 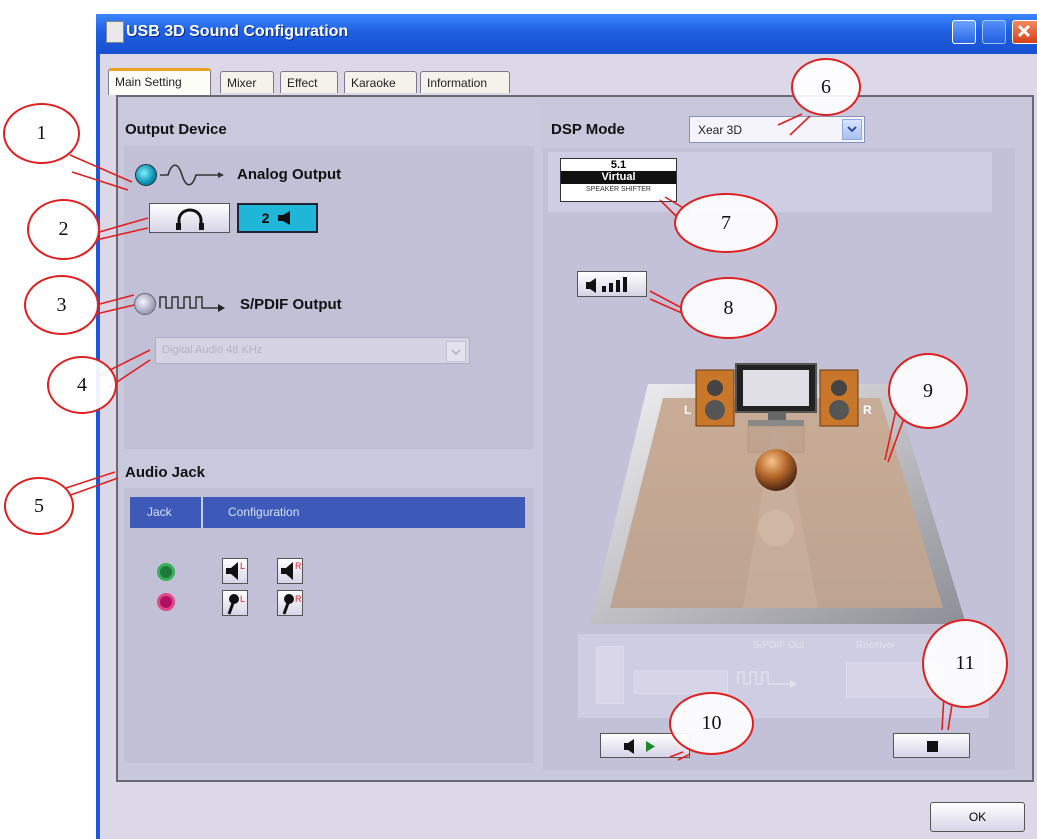 What do you see at coordinates (711, 723) in the screenshot?
I see `callout-10: 10` at bounding box center [711, 723].